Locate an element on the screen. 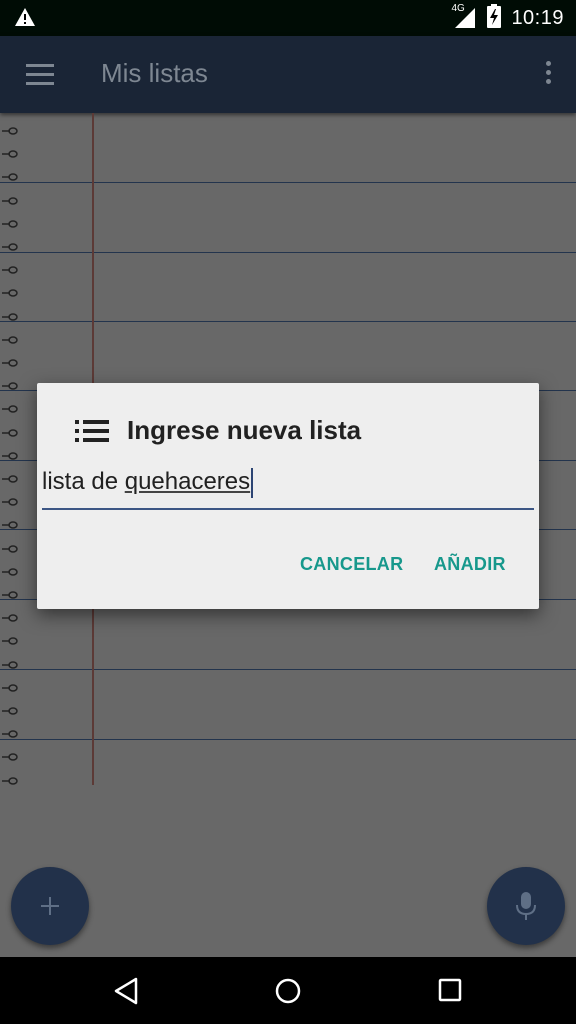 Image resolution: width=576 pixels, height=1024 pixels. dialog-title: Ingrese nueva lista is located at coordinates (244, 430).